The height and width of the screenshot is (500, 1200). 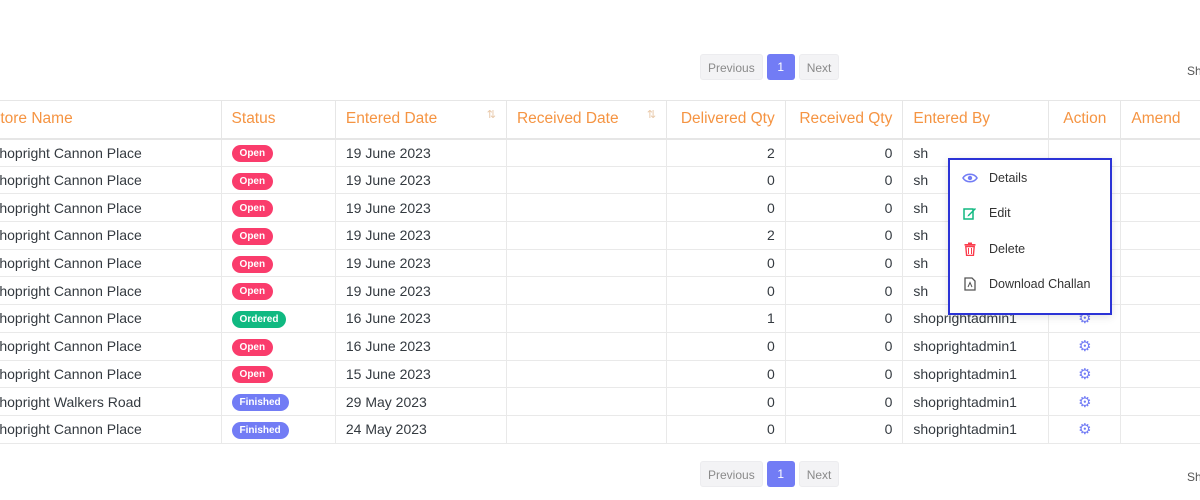 I want to click on header-entered-date: Entered Date ⇅, so click(x=420, y=120).